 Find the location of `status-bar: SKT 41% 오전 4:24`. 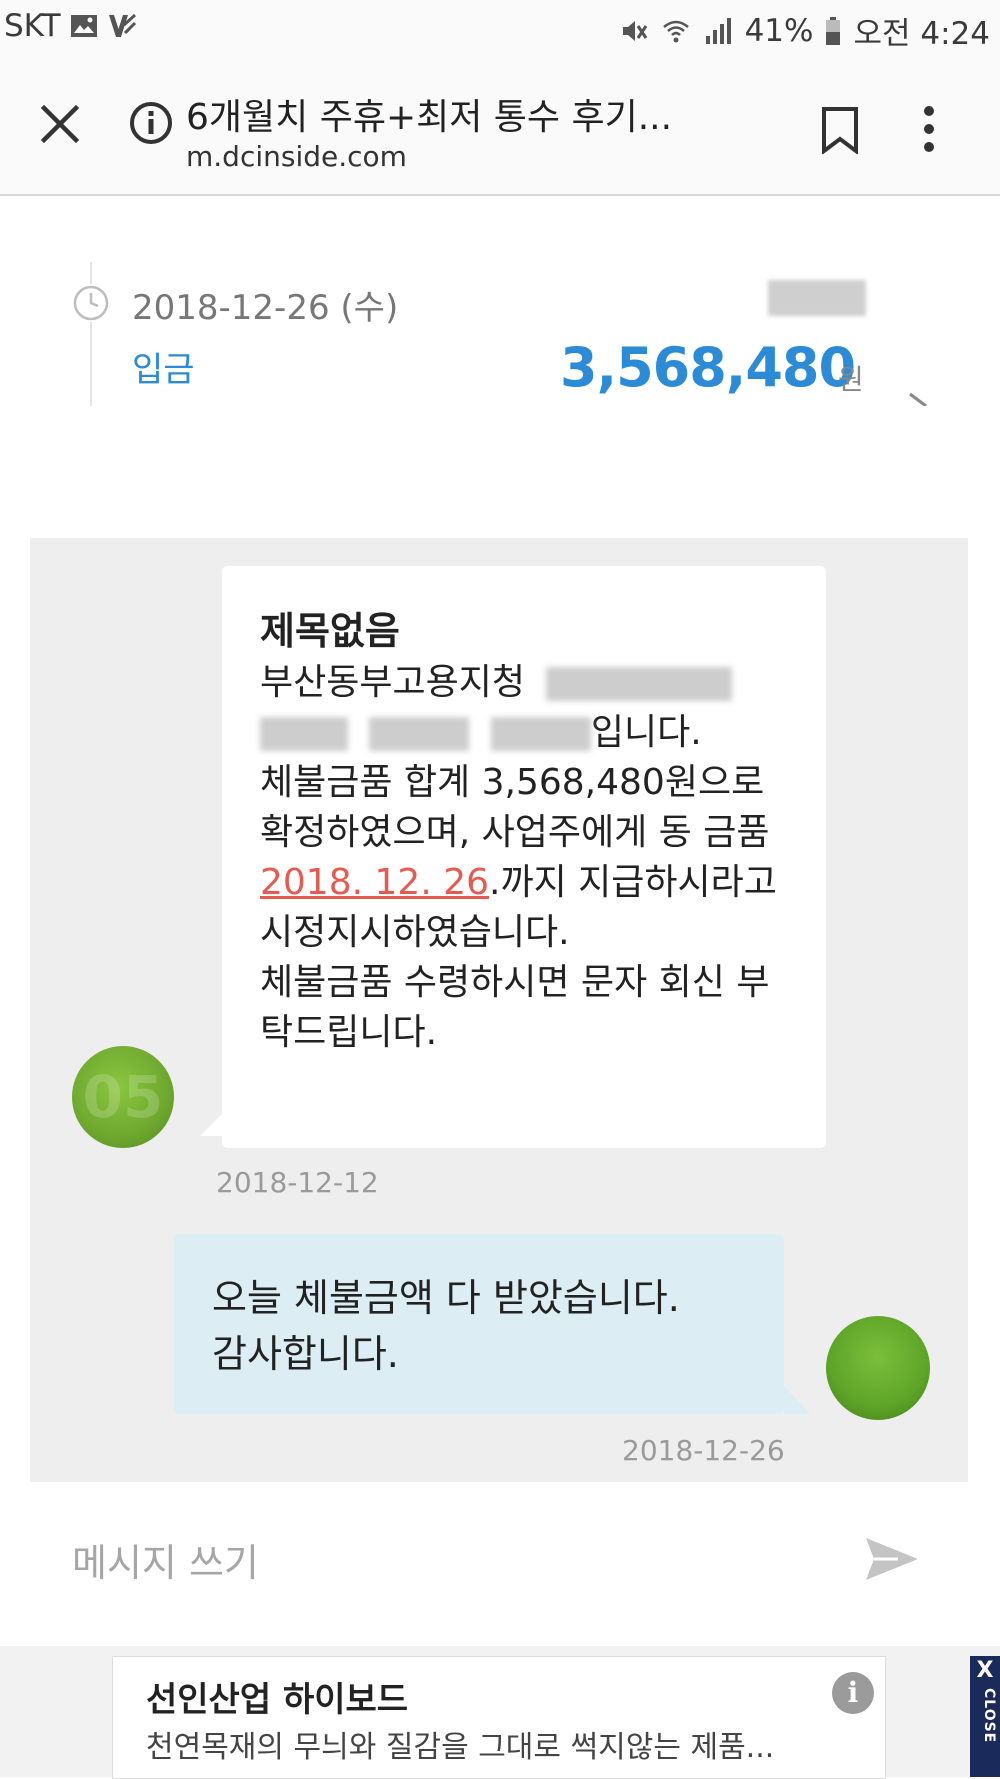

status-bar: SKT 41% 오전 4:24 is located at coordinates (500, 29).